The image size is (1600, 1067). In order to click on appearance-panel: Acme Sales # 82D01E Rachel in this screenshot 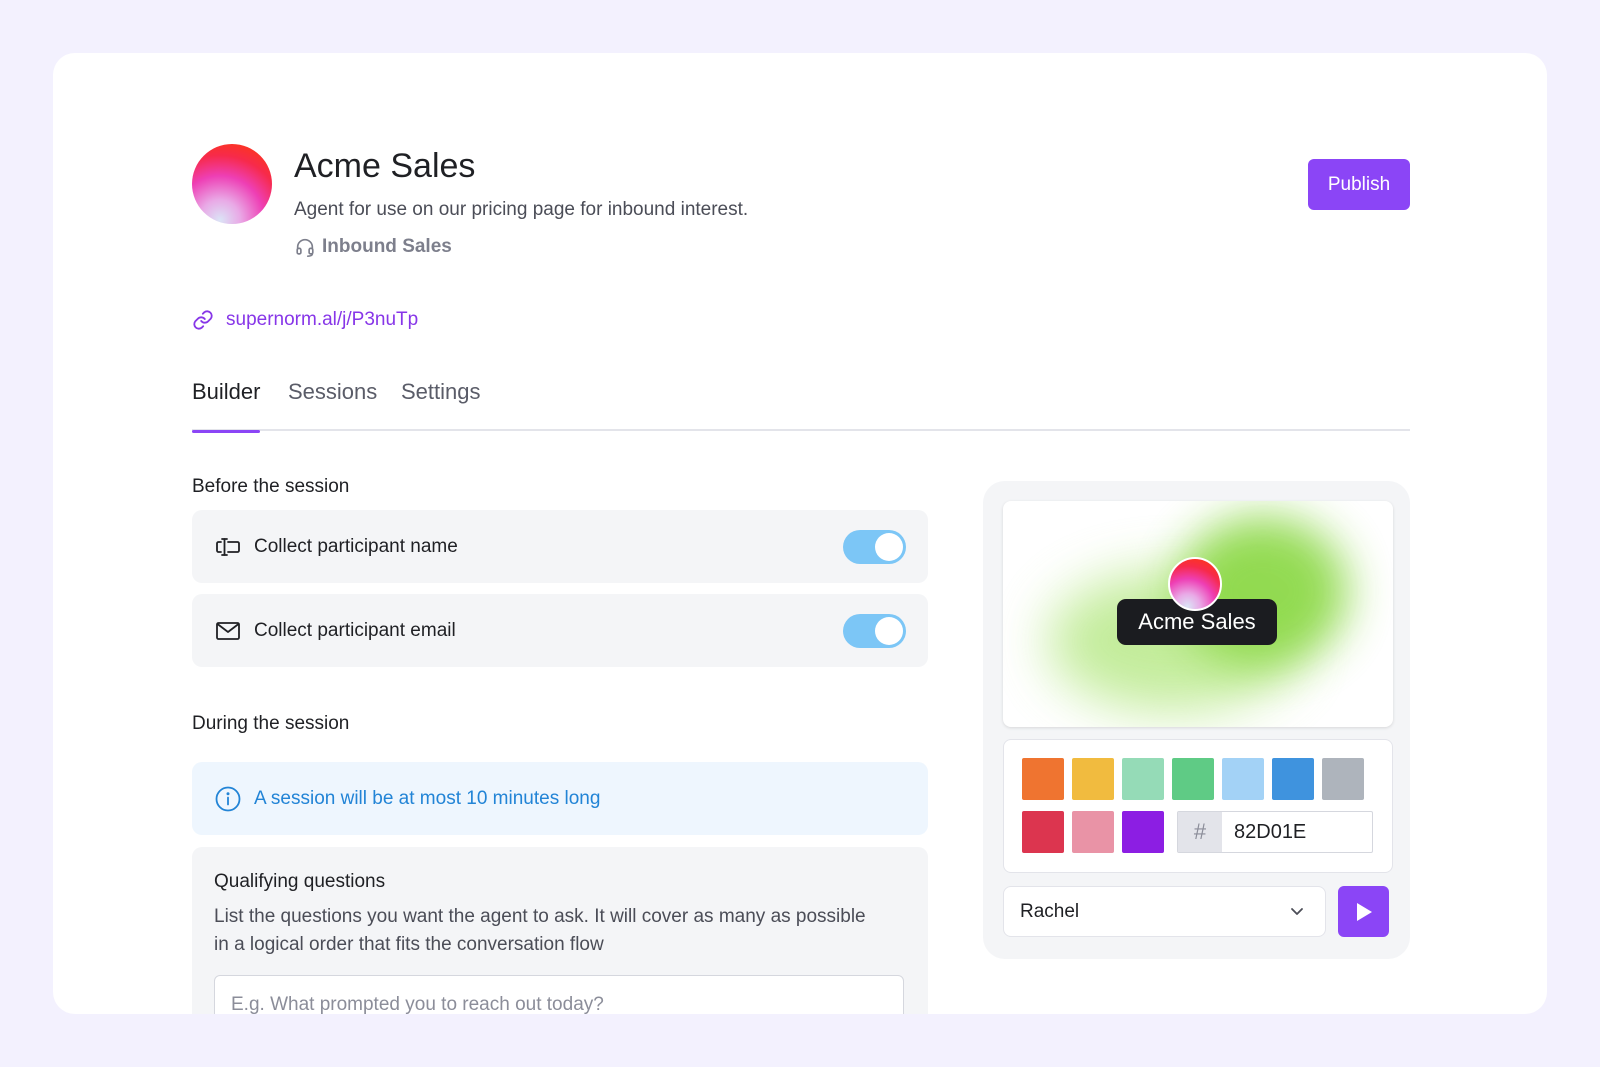, I will do `click(1196, 720)`.